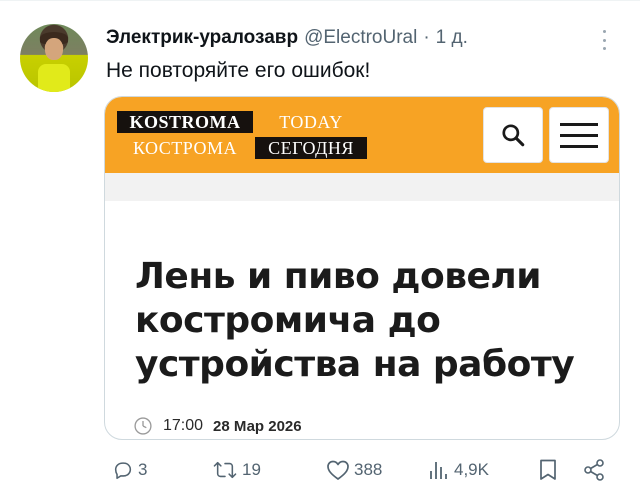  I want to click on clock-icon, so click(143, 426).